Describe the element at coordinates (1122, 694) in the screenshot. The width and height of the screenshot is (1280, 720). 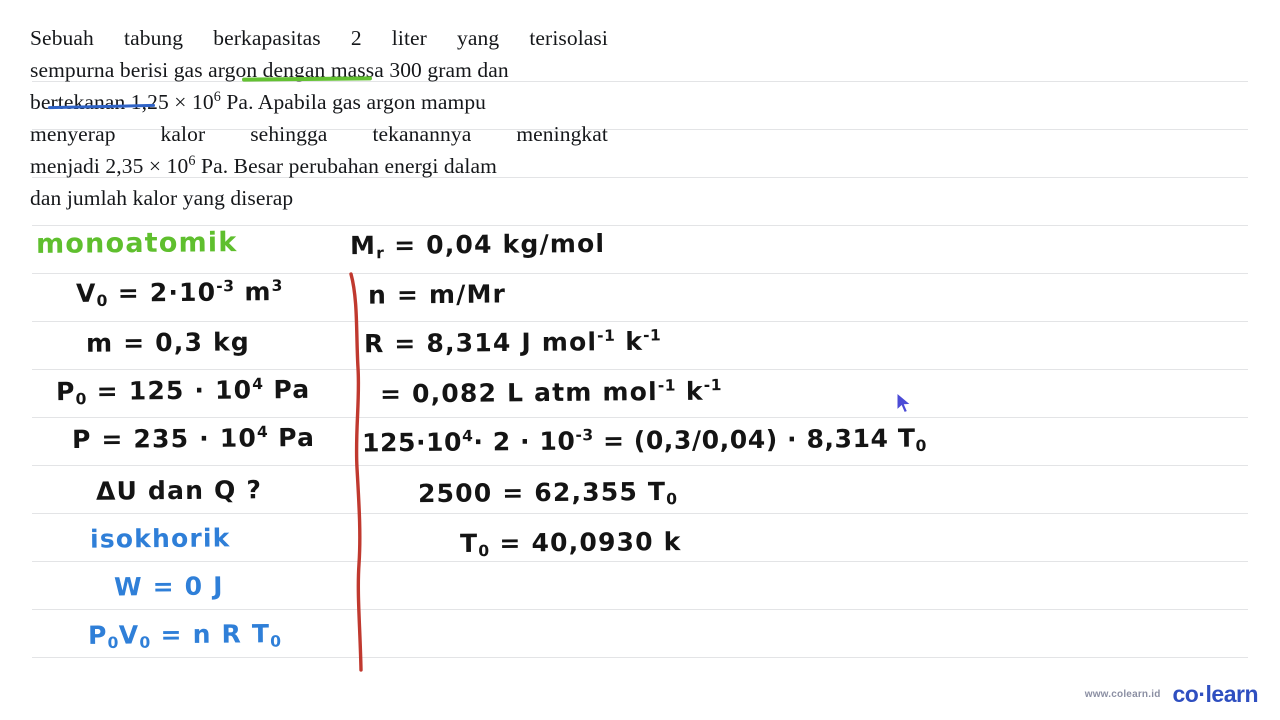
I see `site-url-text: www.colearn.id` at that location.